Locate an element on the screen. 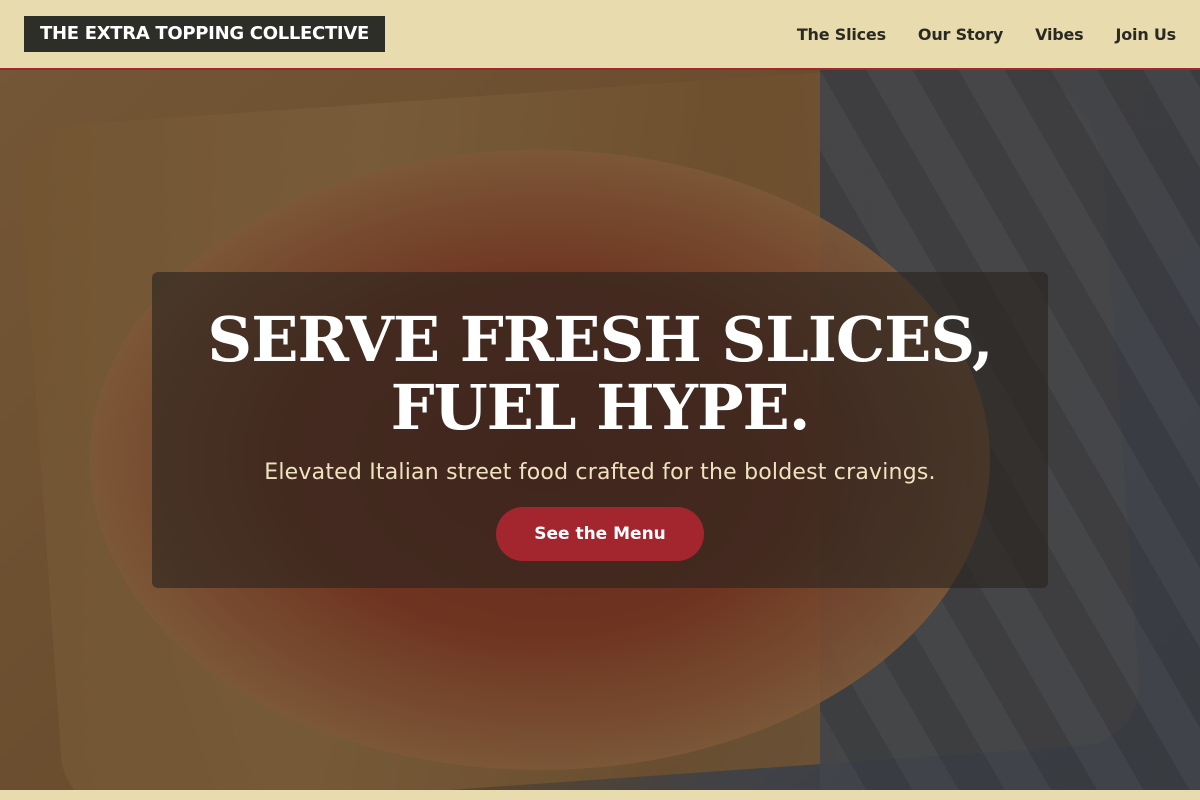 This screenshot has width=1200, height=800. page-bottom-strip is located at coordinates (600, 795).